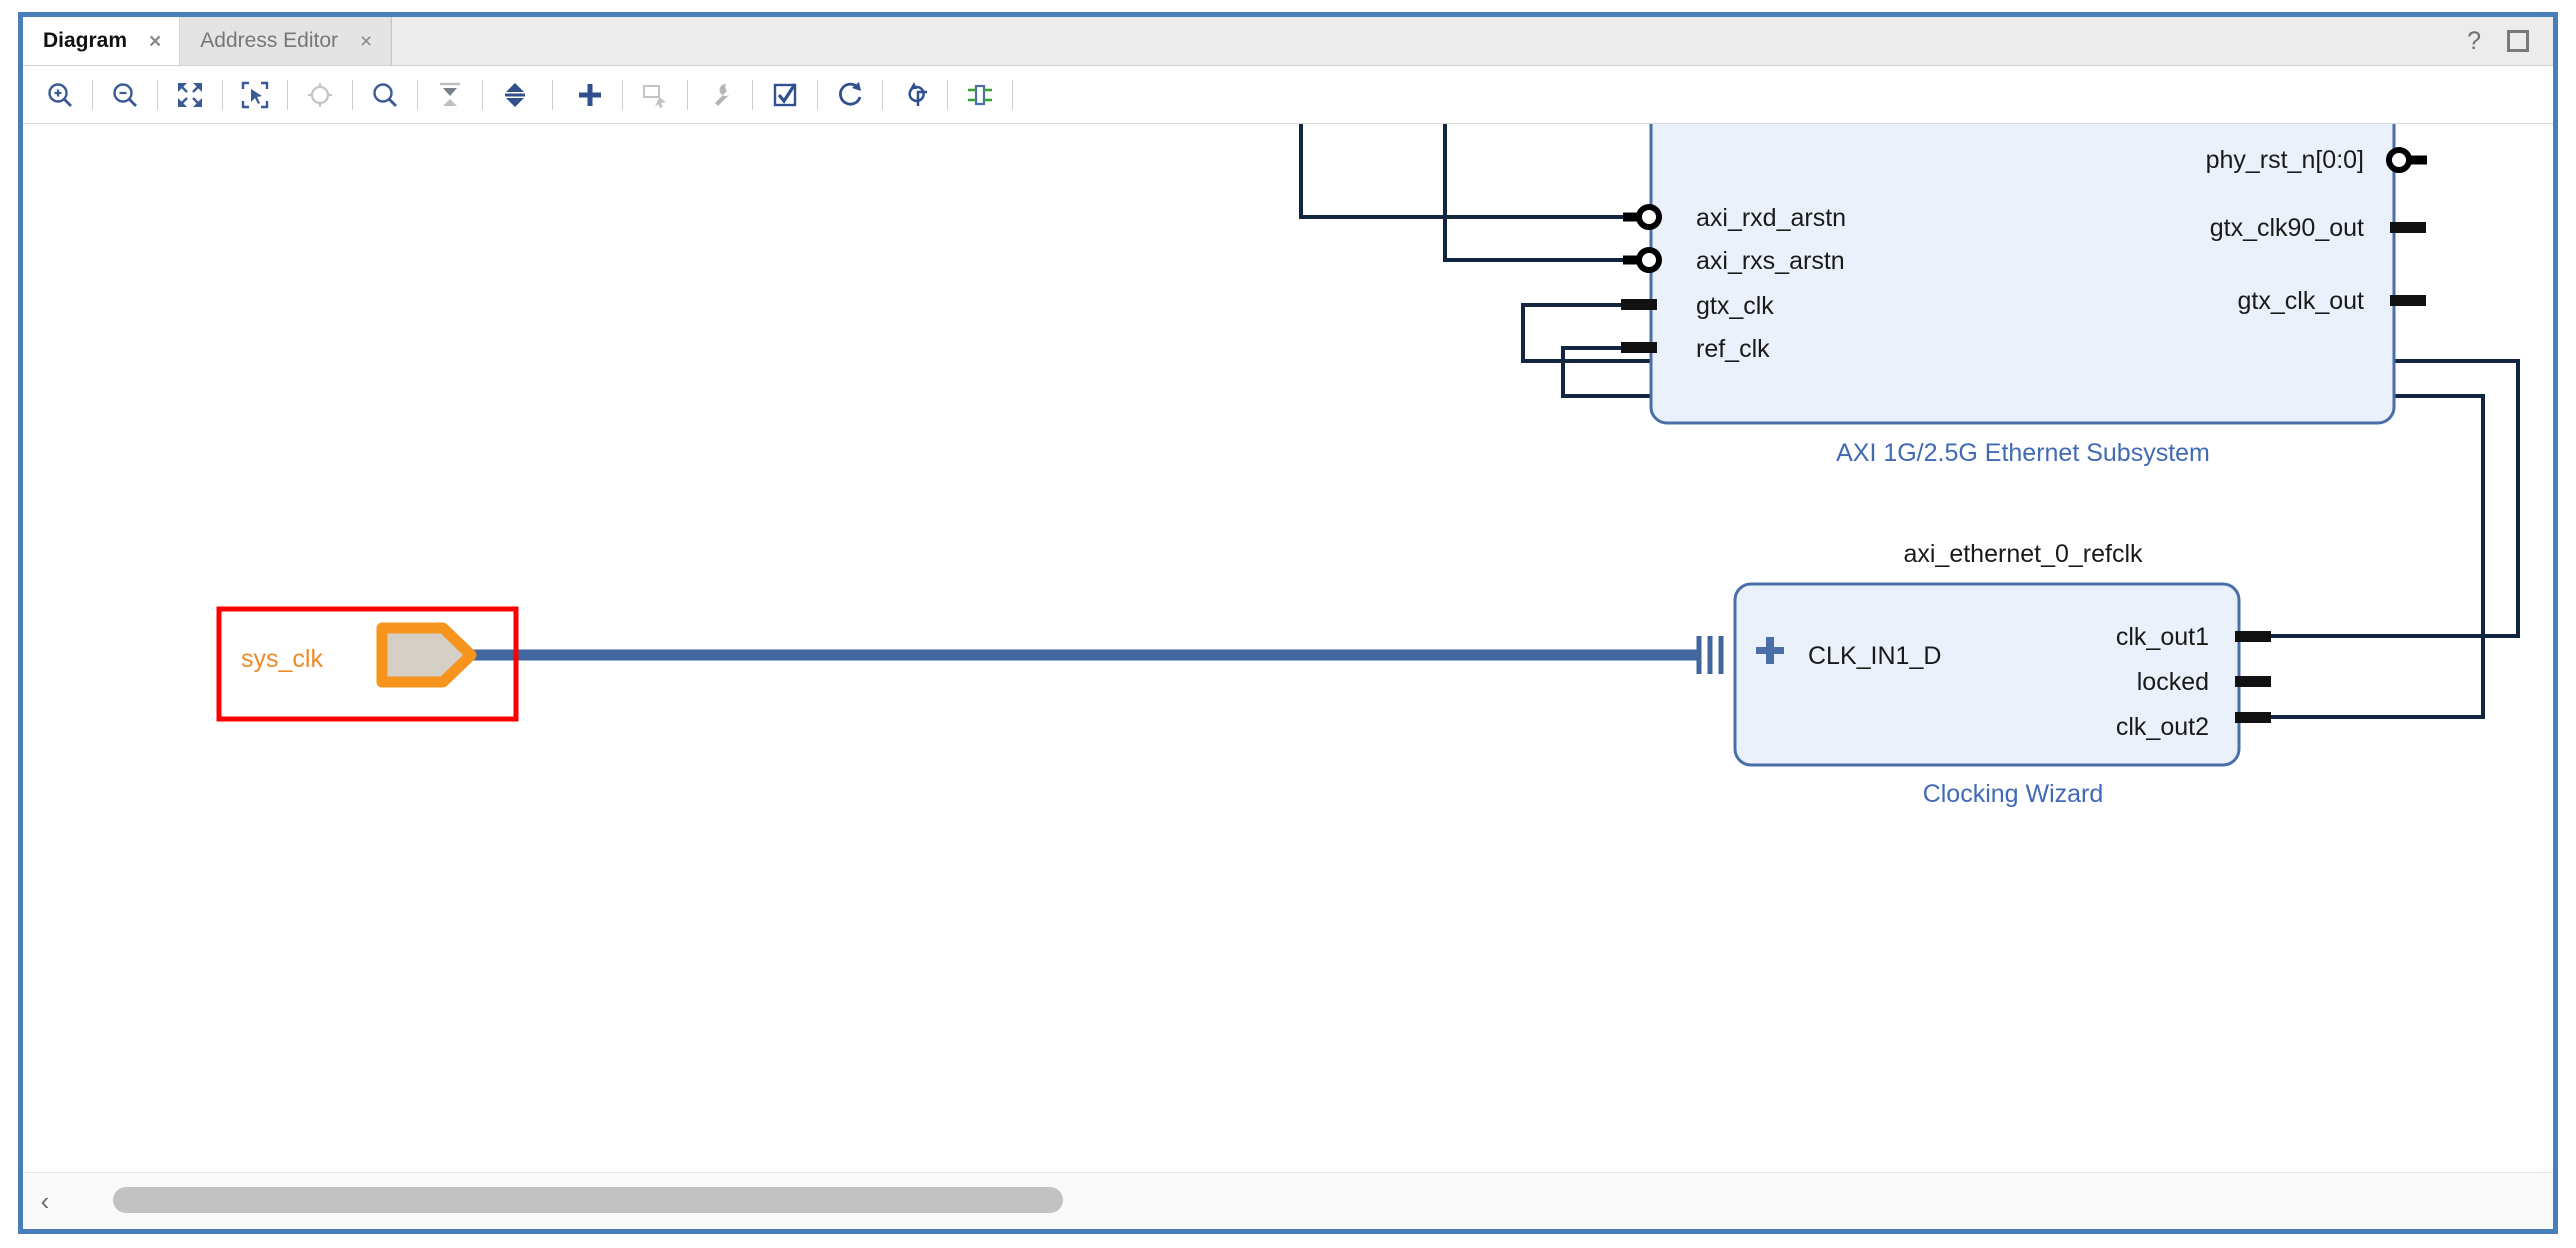 This screenshot has width=2576, height=1248. What do you see at coordinates (190, 95) in the screenshot?
I see `zoom-fit-icon` at bounding box center [190, 95].